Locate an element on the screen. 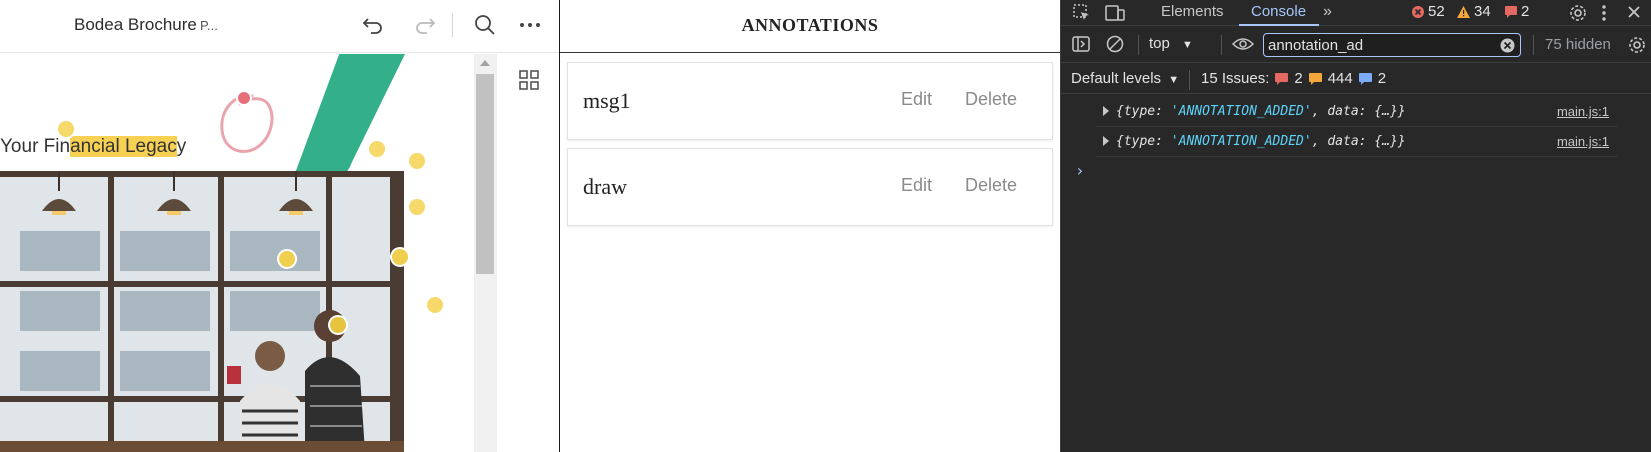 The image size is (1651, 452). live-expression-eye-icon is located at coordinates (1243, 44).